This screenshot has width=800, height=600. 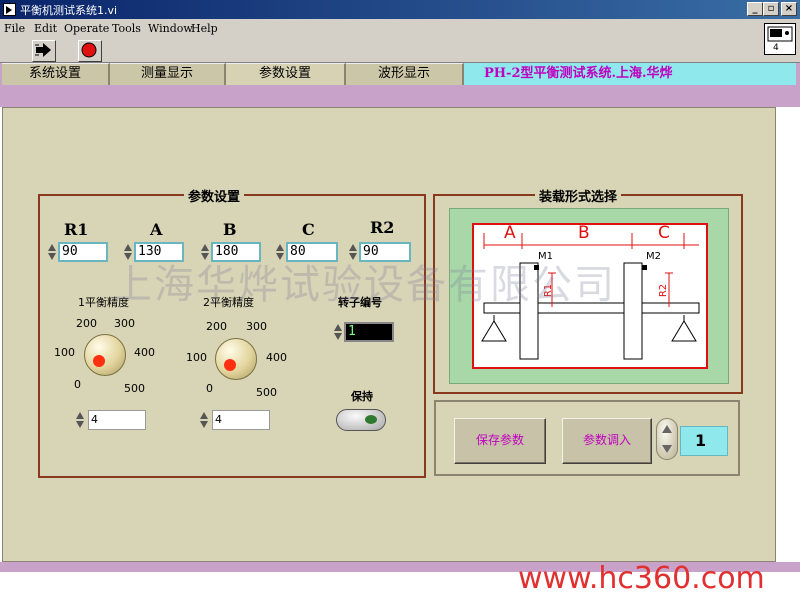 I want to click on title-bar: 平衡机测试系统1.vi _ ▫ ×, so click(x=400, y=9).